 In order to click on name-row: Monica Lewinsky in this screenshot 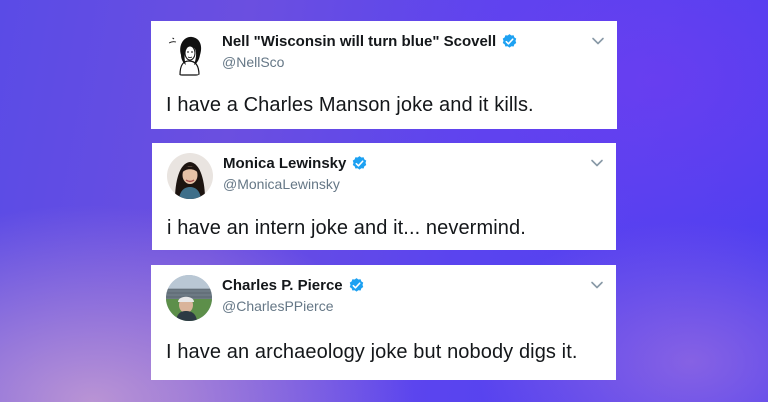, I will do `click(295, 163)`.